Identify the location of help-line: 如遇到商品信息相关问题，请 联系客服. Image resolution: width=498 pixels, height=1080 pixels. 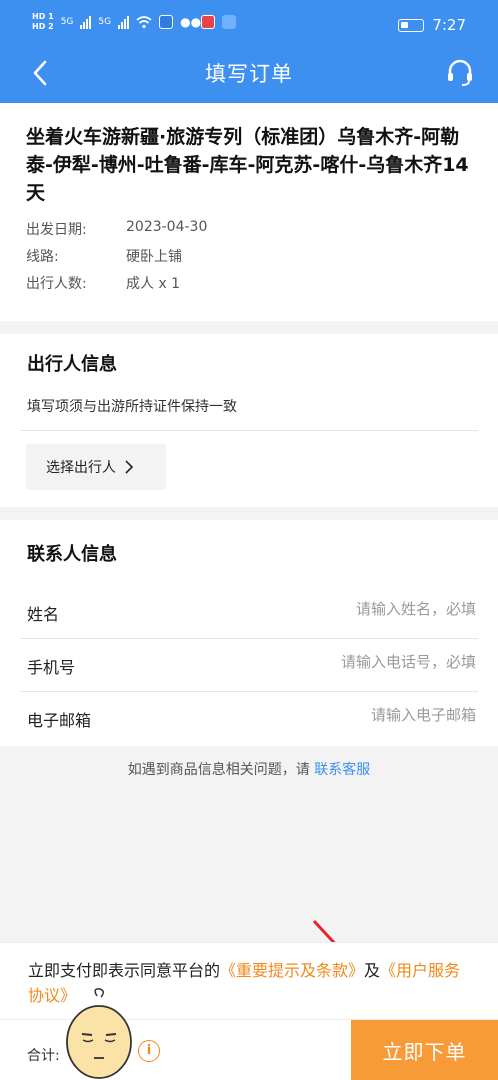
(249, 769).